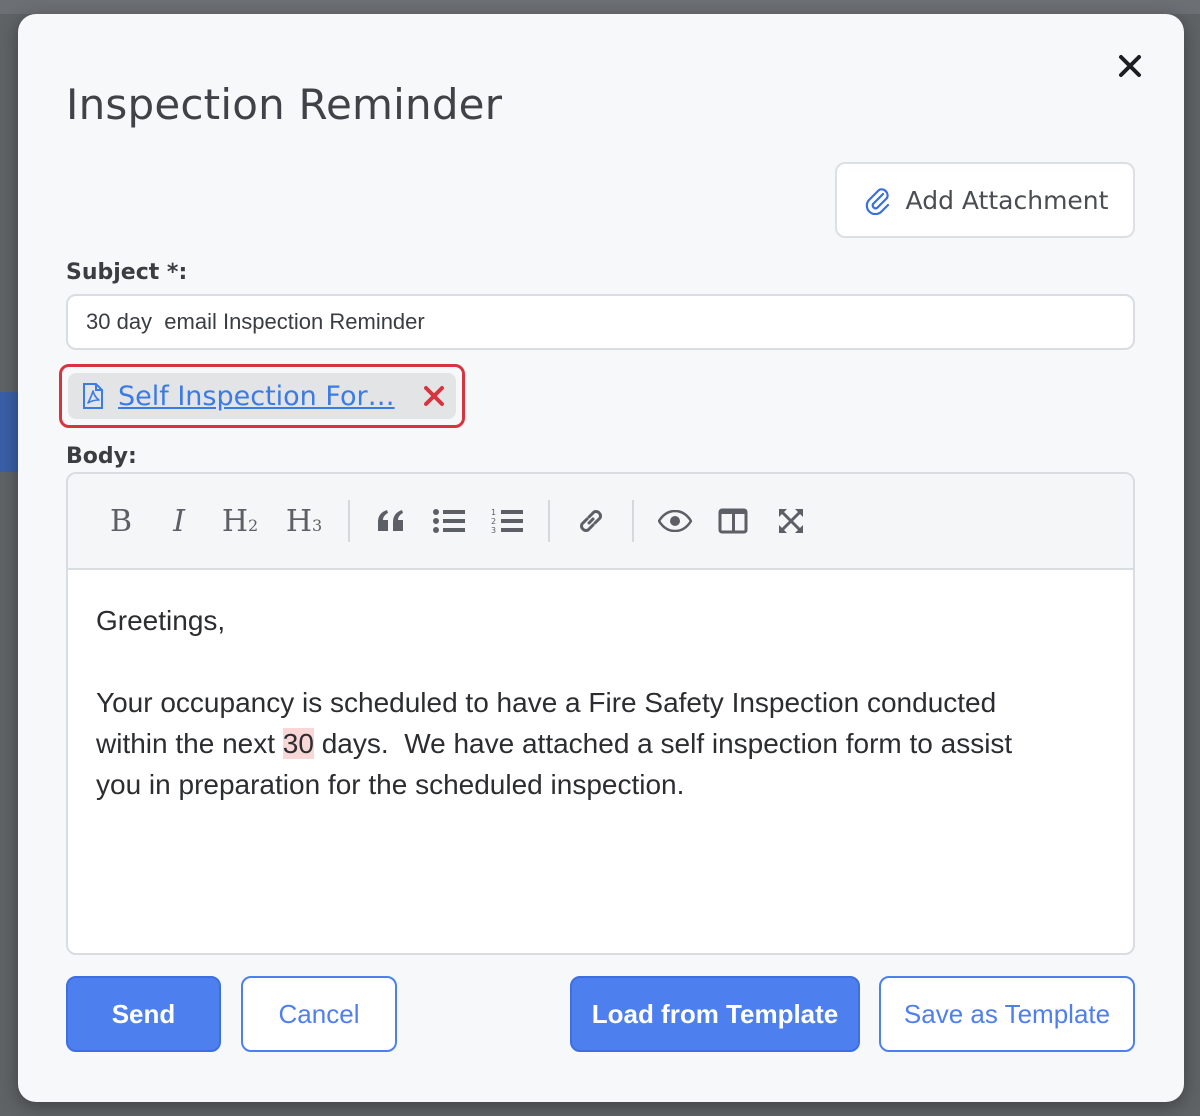 The image size is (1200, 1116). I want to click on preview-button, so click(675, 521).